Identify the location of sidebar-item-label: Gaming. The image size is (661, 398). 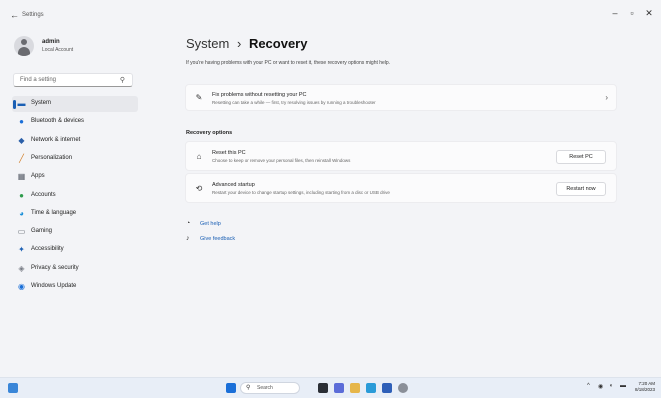
(42, 231).